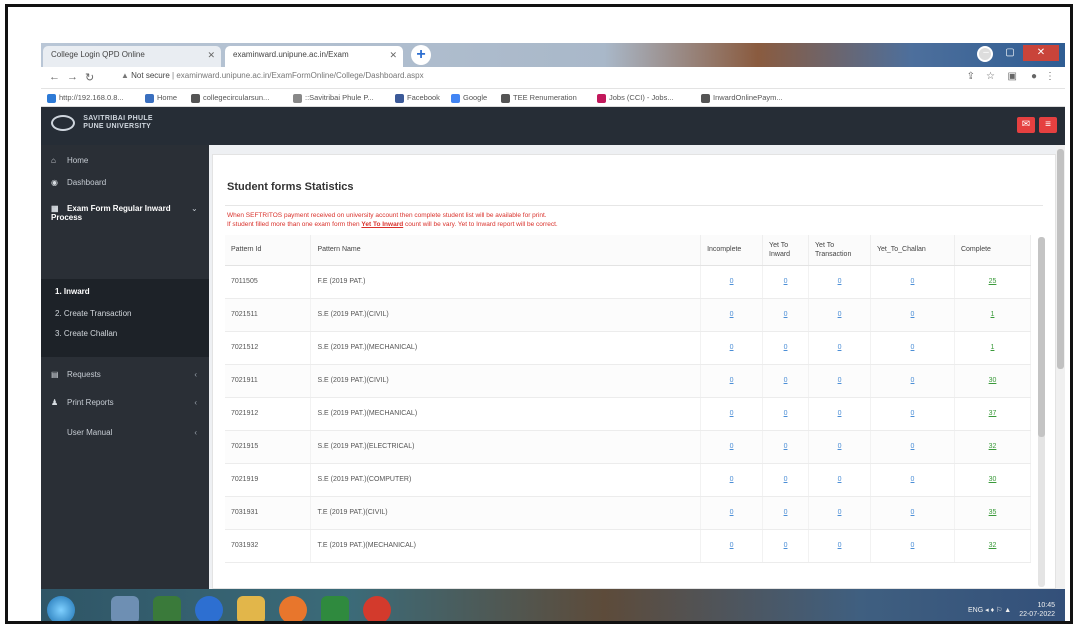 This screenshot has width=1078, height=628. What do you see at coordinates (469, 98) in the screenshot?
I see `bookmark-item: Google` at bounding box center [469, 98].